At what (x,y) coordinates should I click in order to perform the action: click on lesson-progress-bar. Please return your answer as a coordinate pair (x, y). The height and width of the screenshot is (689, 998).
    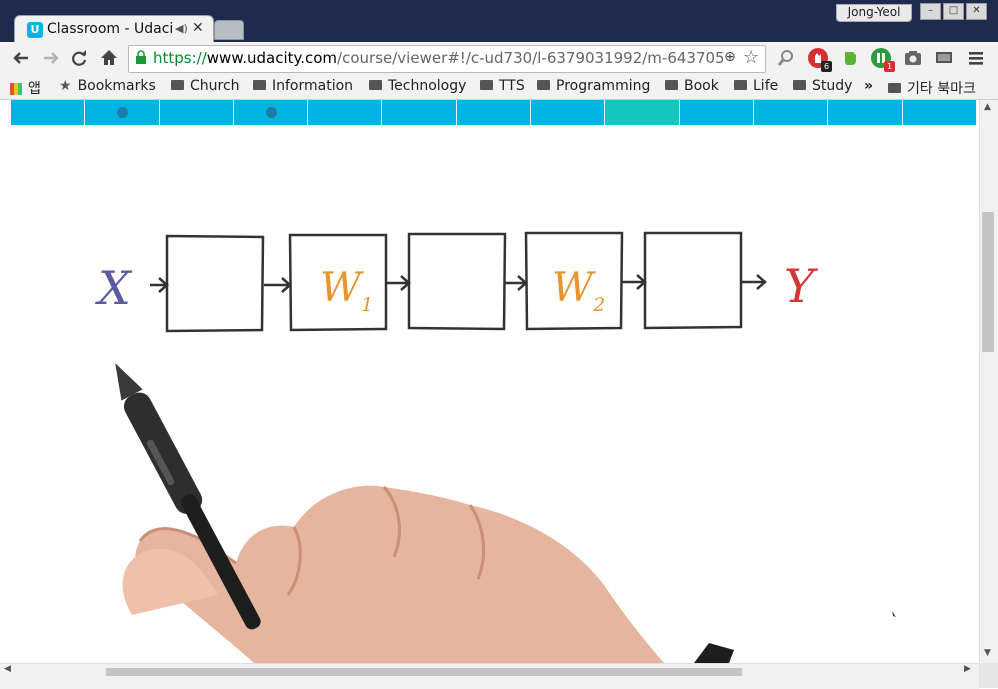
    Looking at the image, I should click on (494, 112).